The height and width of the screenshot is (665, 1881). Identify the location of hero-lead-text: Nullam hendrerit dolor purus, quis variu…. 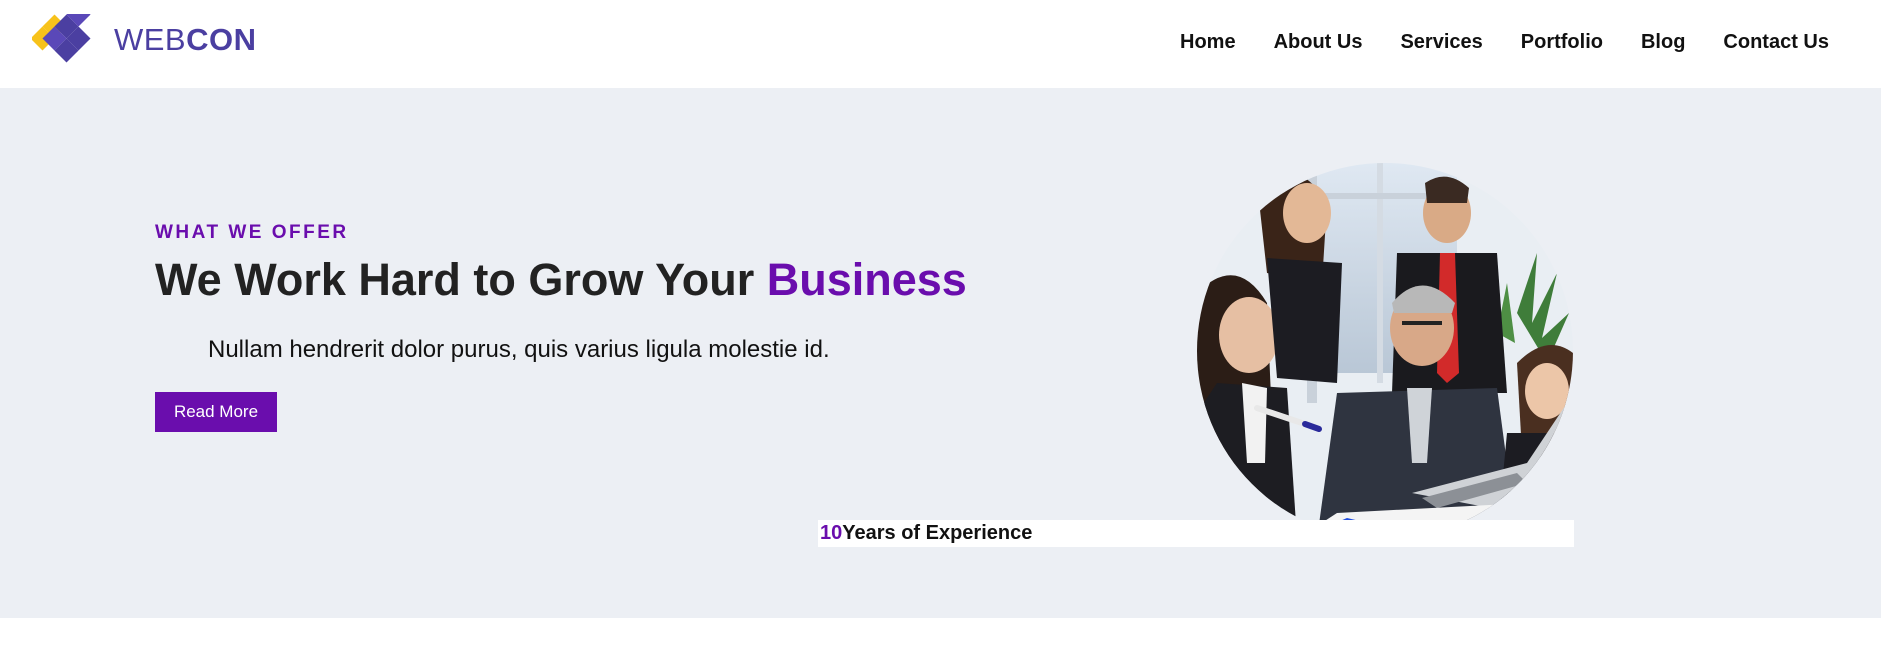
(519, 349).